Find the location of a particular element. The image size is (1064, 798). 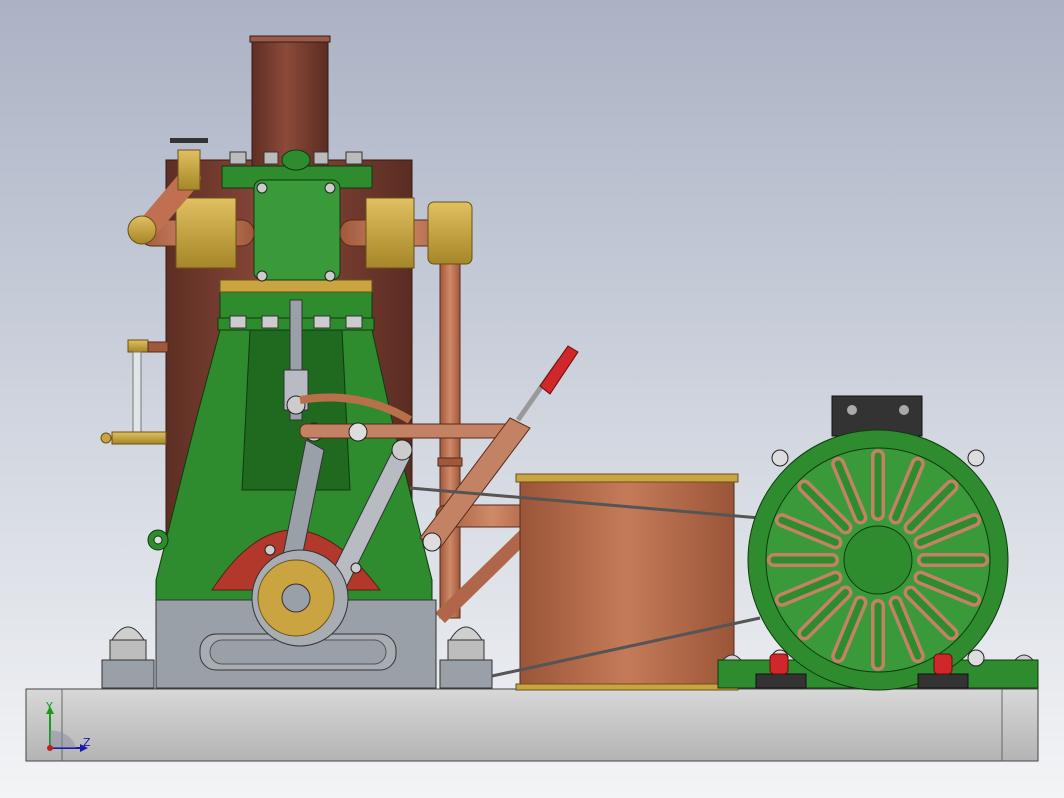

z-axis-label: Z is located at coordinates (87, 742).